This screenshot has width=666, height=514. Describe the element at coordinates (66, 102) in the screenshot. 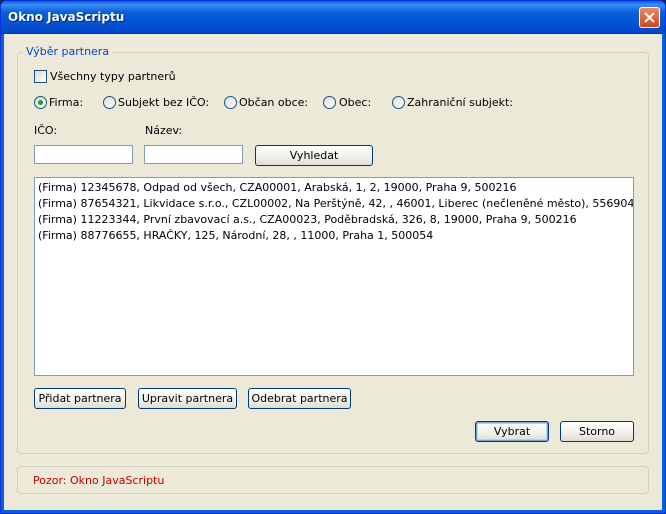

I see `radio-firma-label: Firma:` at that location.